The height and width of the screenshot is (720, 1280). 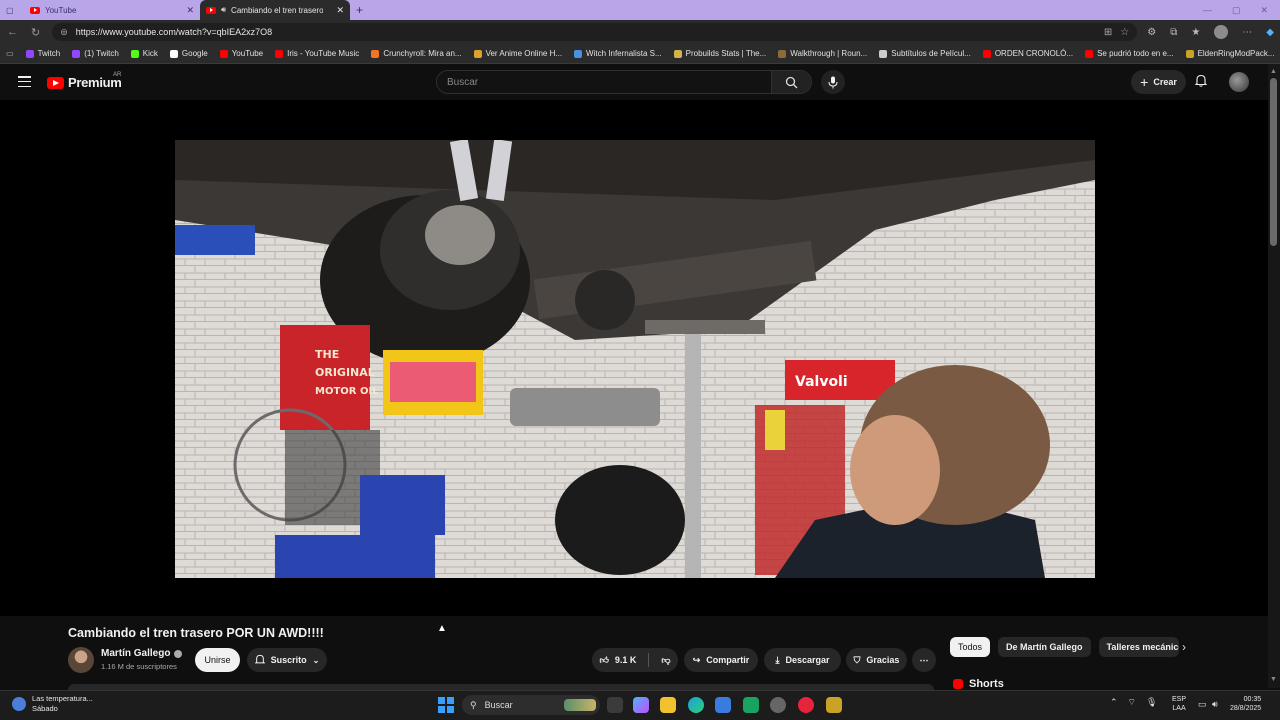 What do you see at coordinates (1215, 704) in the screenshot?
I see `volume-icon: 🔊︎` at bounding box center [1215, 704].